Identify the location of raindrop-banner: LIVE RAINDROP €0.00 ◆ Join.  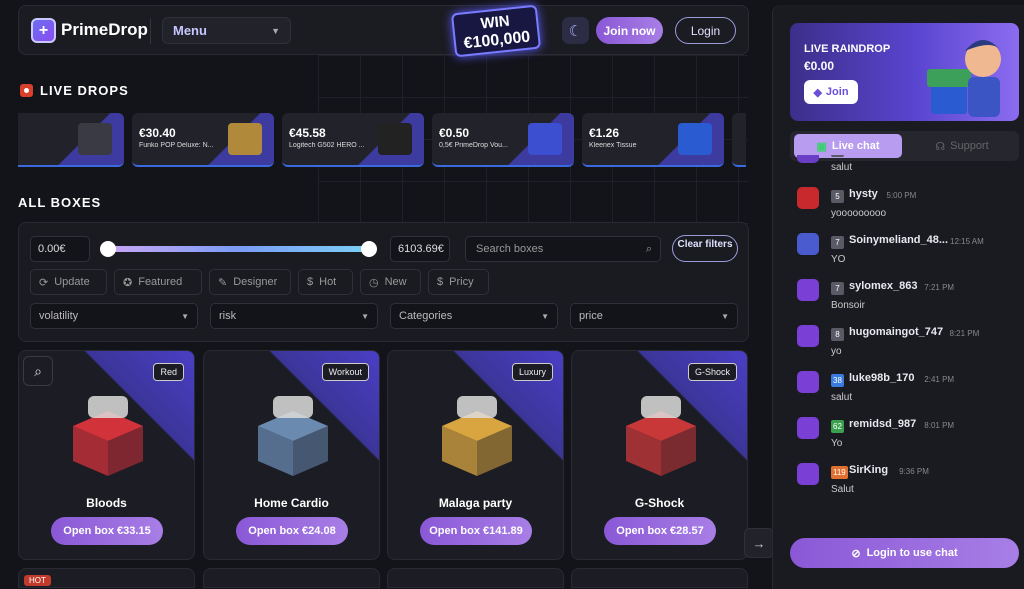
(904, 72).